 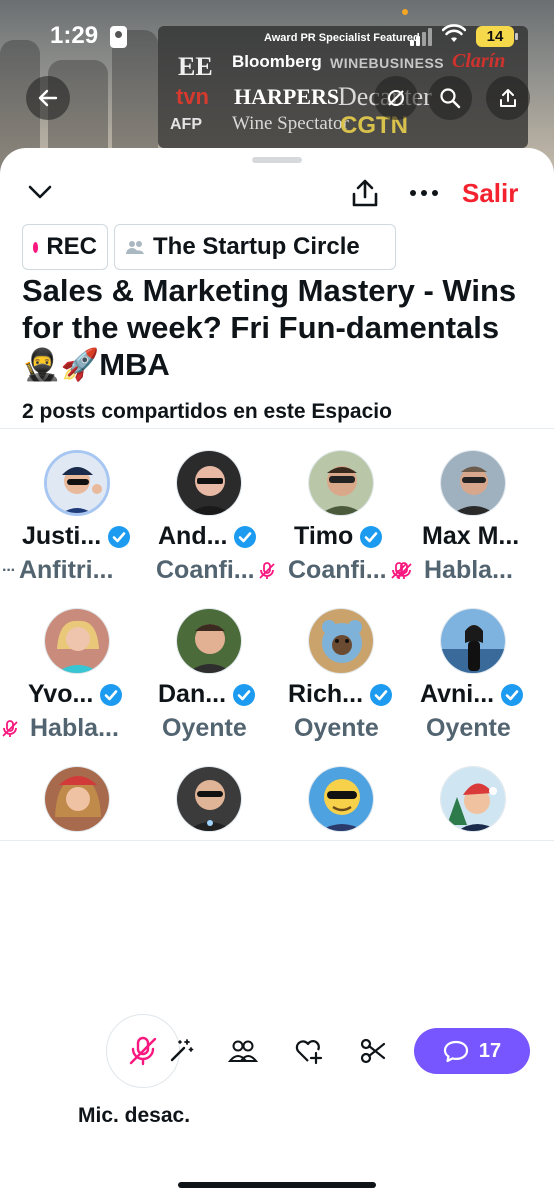 I want to click on brand-logo: HARPERS, so click(x=287, y=96).